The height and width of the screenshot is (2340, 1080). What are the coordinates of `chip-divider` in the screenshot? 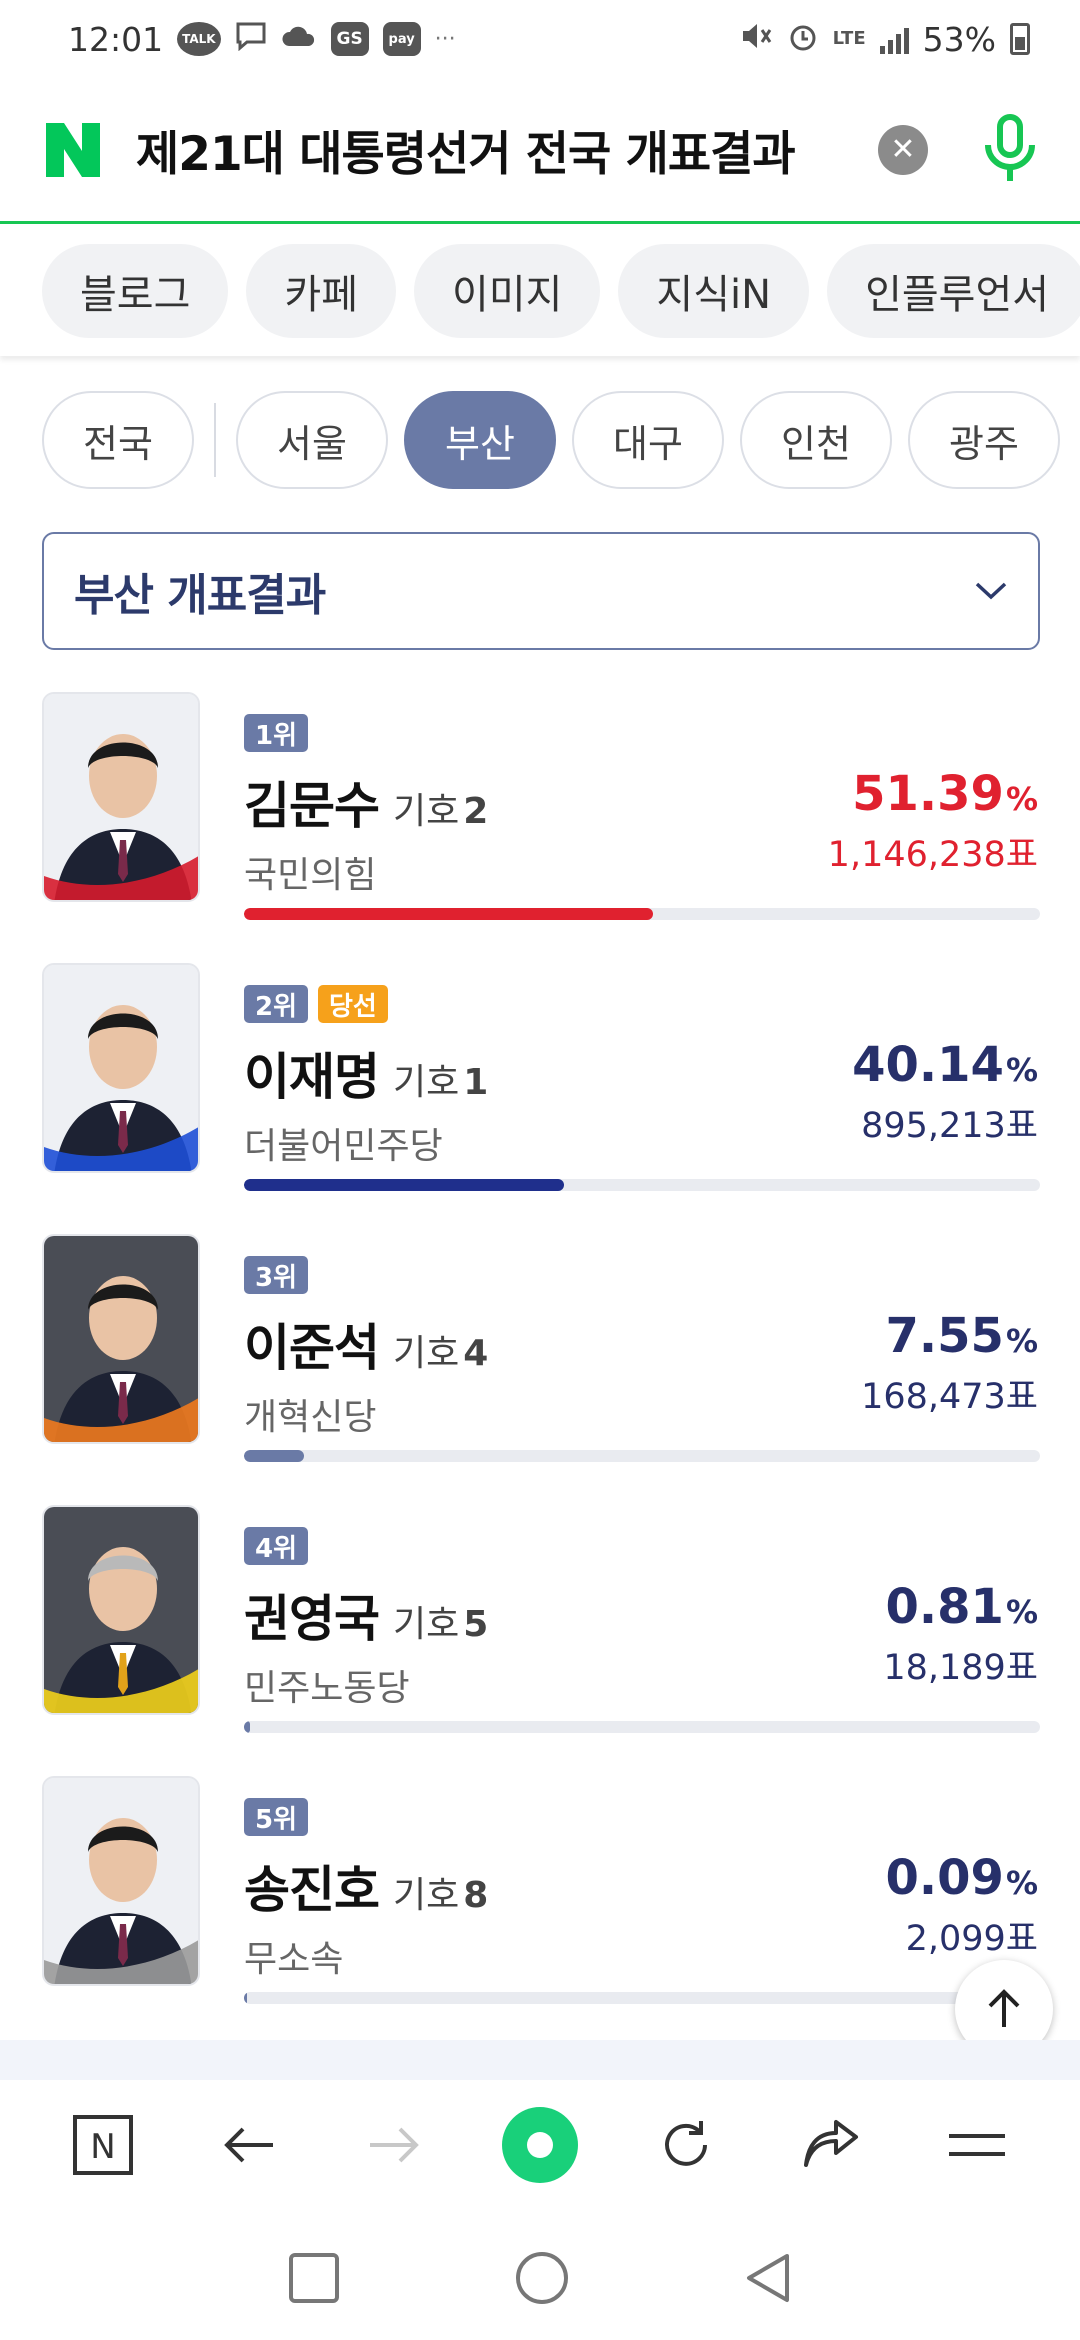 It's located at (215, 440).